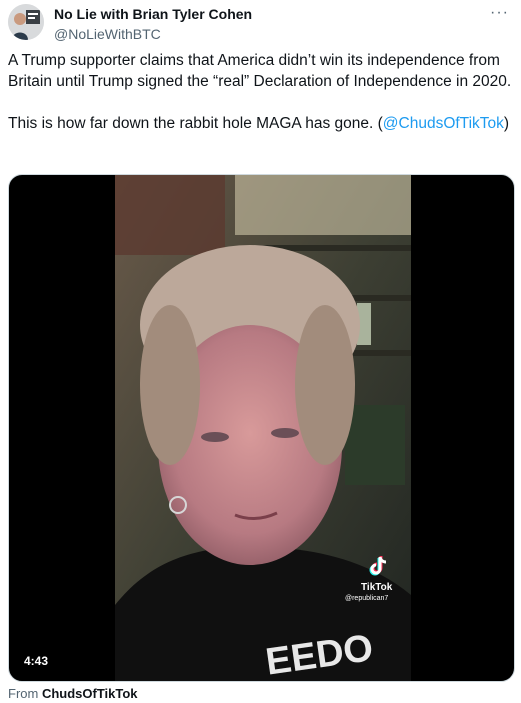  Describe the element at coordinates (506, 123) in the screenshot. I see `tweet-text-second-suffix: )` at that location.